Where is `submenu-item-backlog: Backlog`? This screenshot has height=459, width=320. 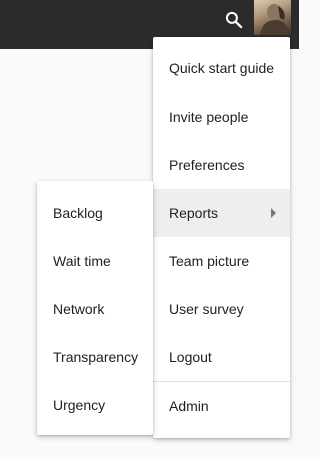
submenu-item-backlog: Backlog is located at coordinates (95, 213).